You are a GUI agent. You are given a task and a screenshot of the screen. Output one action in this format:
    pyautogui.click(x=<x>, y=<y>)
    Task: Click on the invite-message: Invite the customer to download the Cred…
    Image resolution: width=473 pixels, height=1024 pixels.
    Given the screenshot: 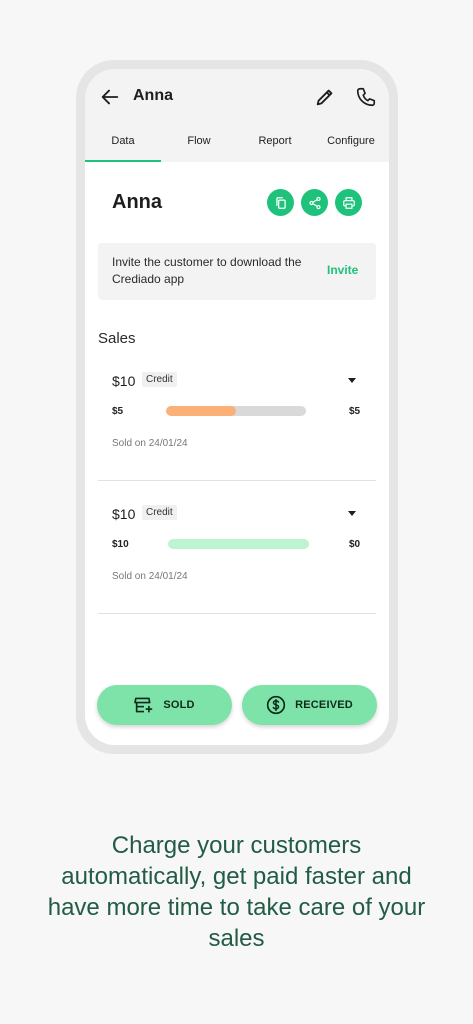 What is the action you would take?
    pyautogui.click(x=207, y=270)
    